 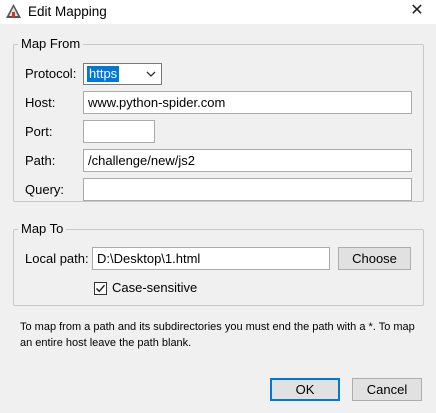 I want to click on local-path-input: D:\Desktop\1.html, so click(x=211, y=258).